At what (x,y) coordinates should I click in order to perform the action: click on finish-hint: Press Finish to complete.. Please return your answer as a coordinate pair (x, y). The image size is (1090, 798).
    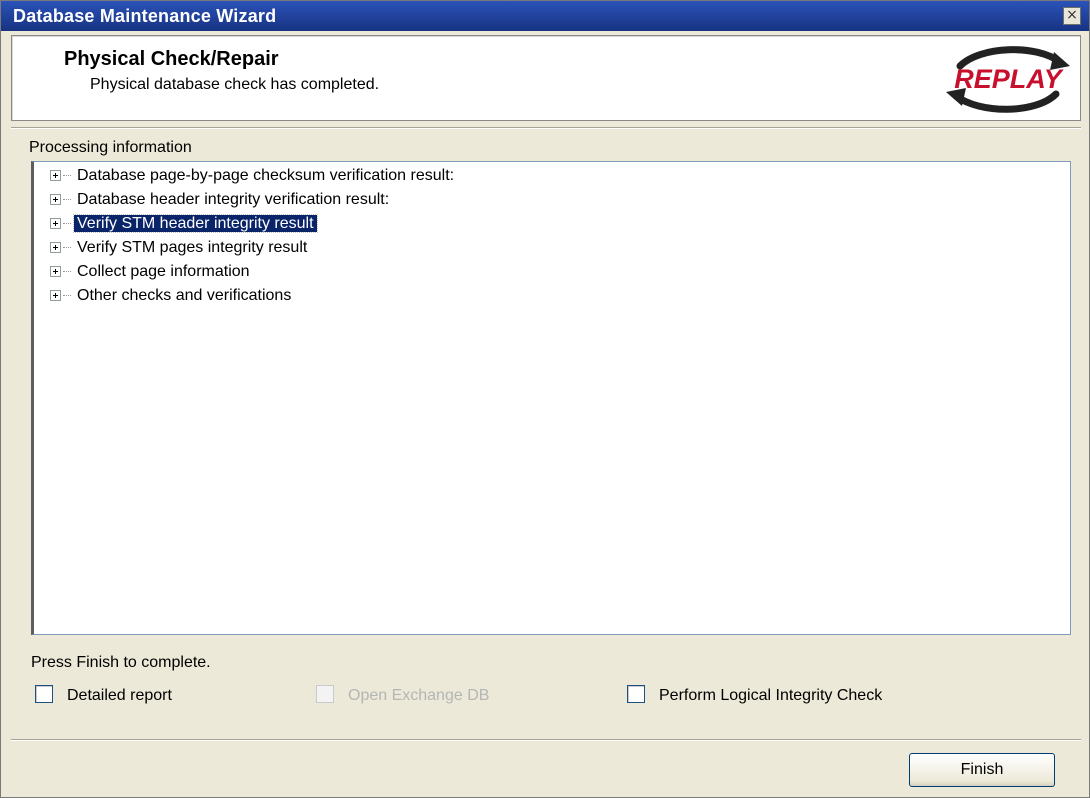
    Looking at the image, I should click on (121, 662).